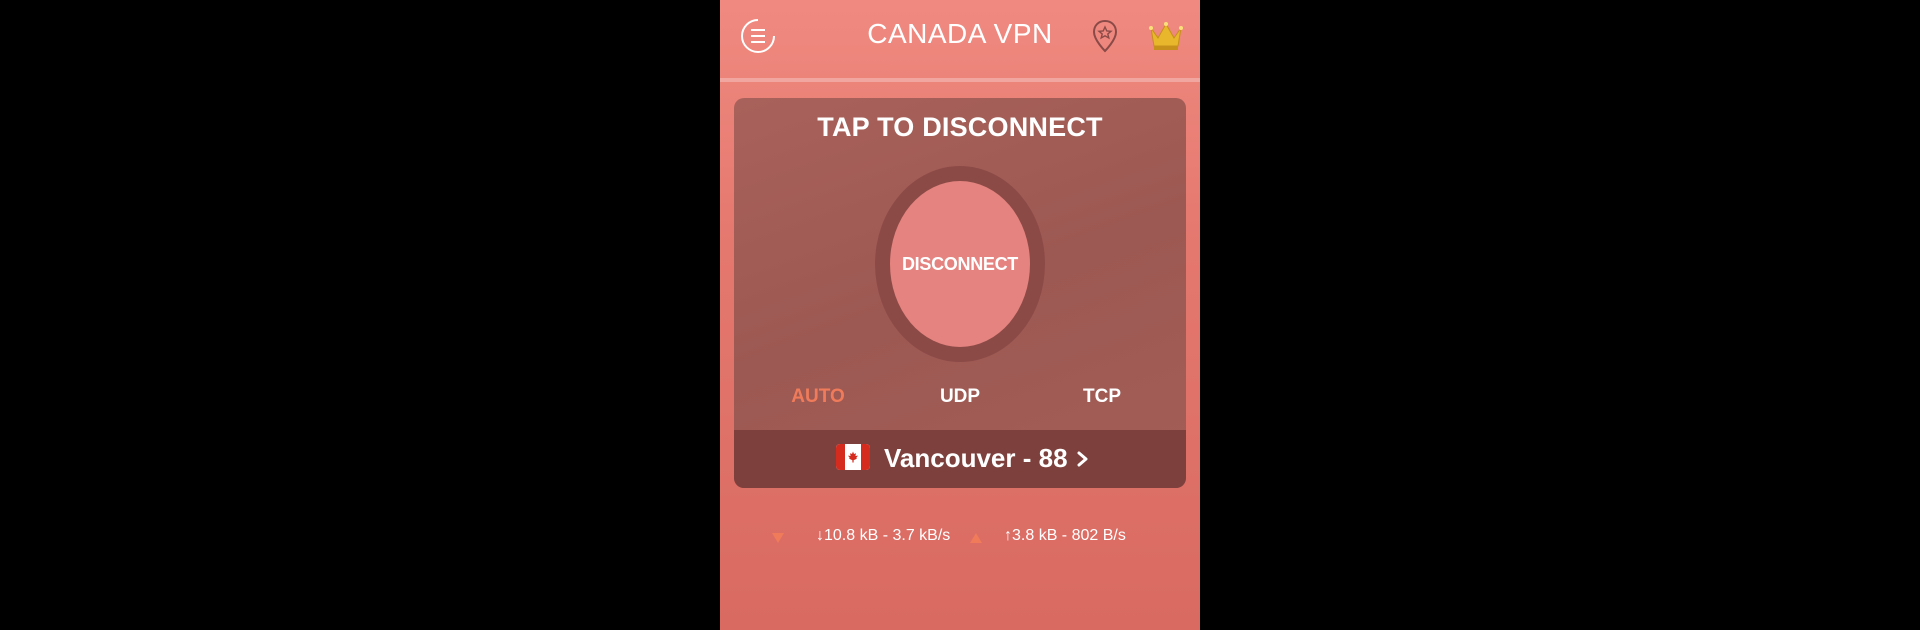  I want to click on disconnect-button: DISCONNECT, so click(960, 264).